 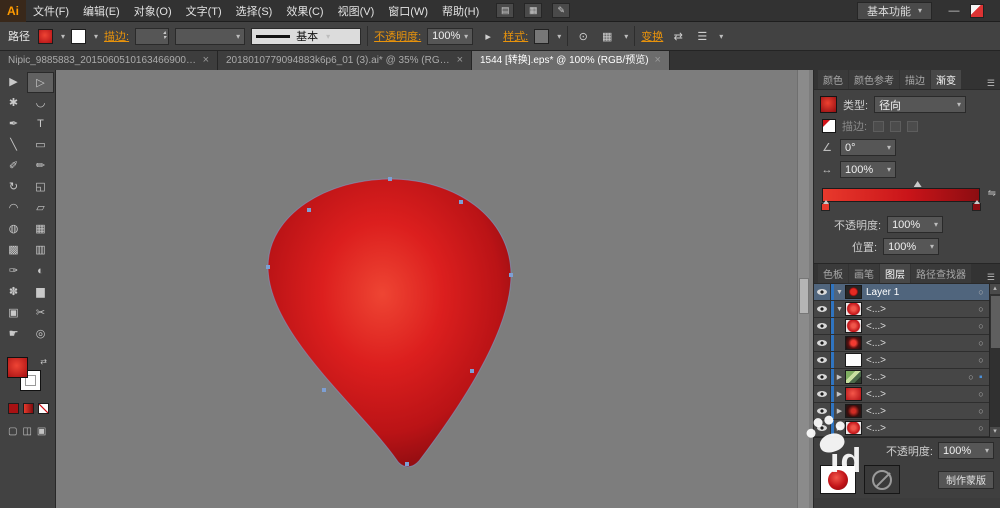 I want to click on scroll-up-icon: ▴, so click(x=995, y=289).